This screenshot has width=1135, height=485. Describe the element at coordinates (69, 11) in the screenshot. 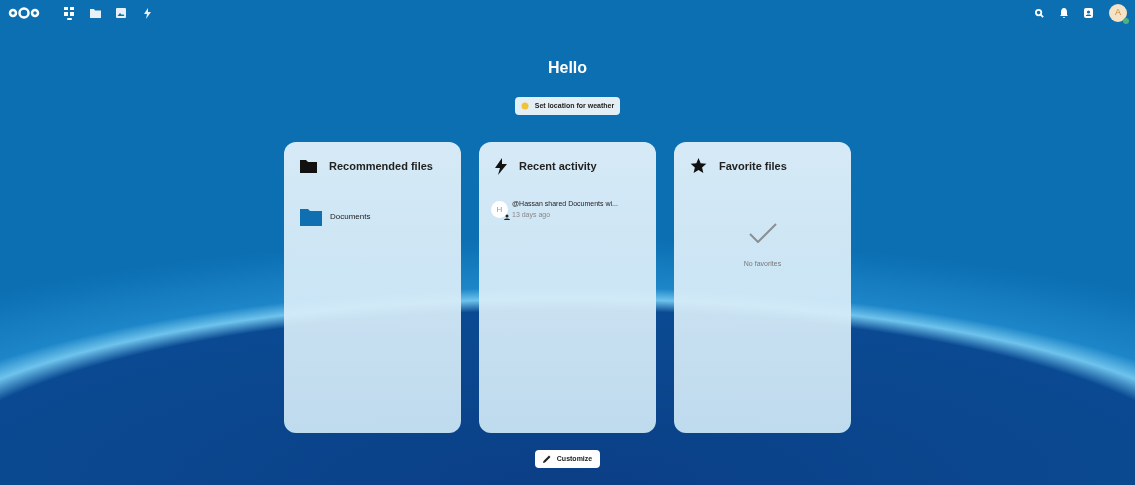

I see `dashboard-icon` at that location.